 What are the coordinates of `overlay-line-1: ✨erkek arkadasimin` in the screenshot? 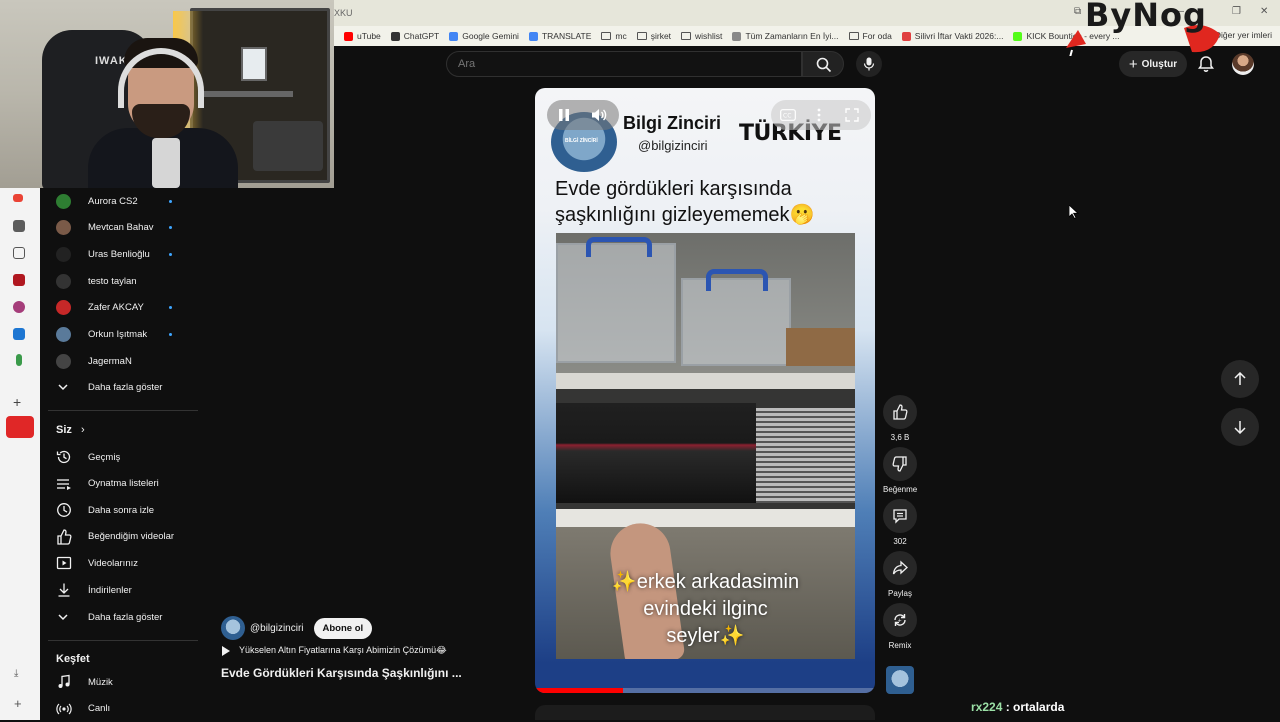 It's located at (705, 582).